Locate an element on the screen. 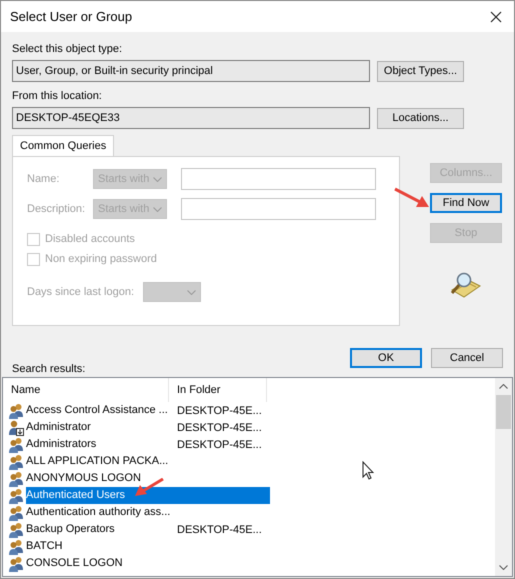 This screenshot has height=579, width=515. side-button: Find Now is located at coordinates (466, 203).